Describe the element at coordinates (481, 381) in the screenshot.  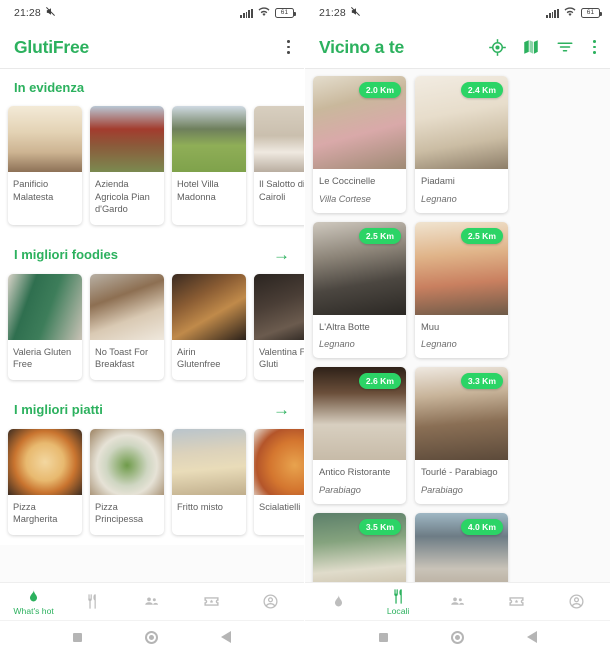
I see `distance-badge: 3.3 Km` at that location.